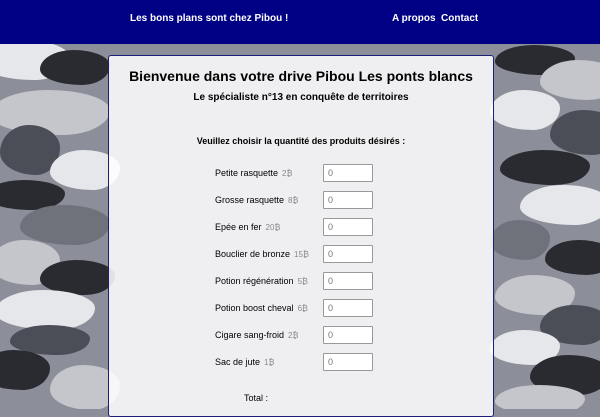 The image size is (600, 417). Describe the element at coordinates (254, 281) in the screenshot. I see `product-name: Potion régénération` at that location.